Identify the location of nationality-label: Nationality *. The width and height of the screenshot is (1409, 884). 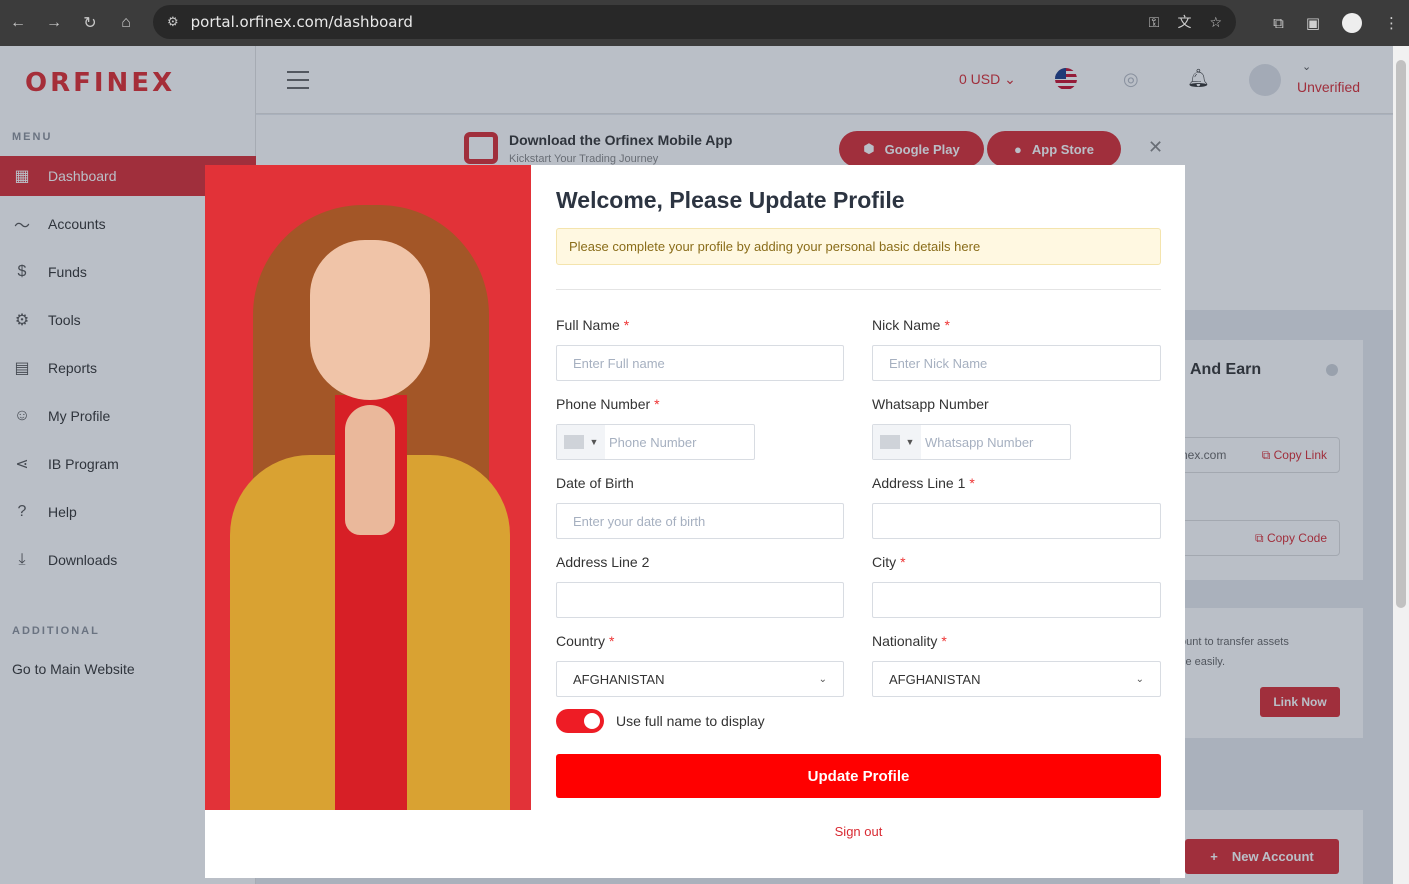
(909, 641).